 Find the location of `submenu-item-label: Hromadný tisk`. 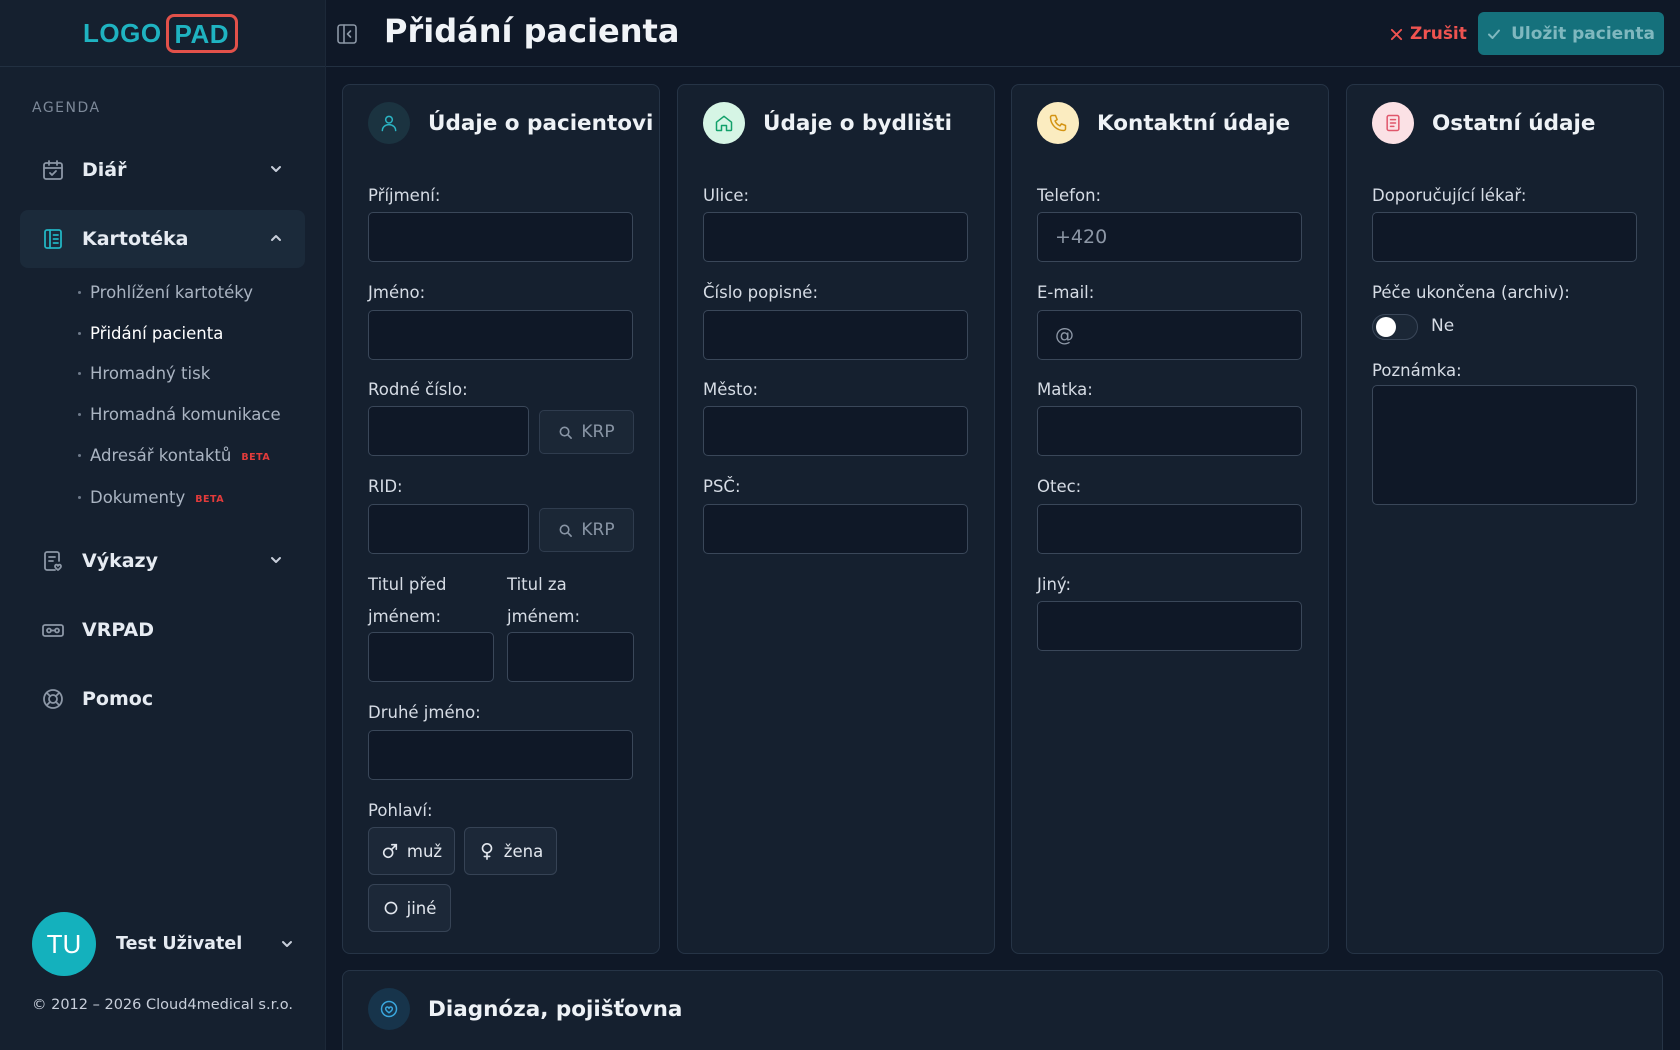

submenu-item-label: Hromadný tisk is located at coordinates (150, 373).